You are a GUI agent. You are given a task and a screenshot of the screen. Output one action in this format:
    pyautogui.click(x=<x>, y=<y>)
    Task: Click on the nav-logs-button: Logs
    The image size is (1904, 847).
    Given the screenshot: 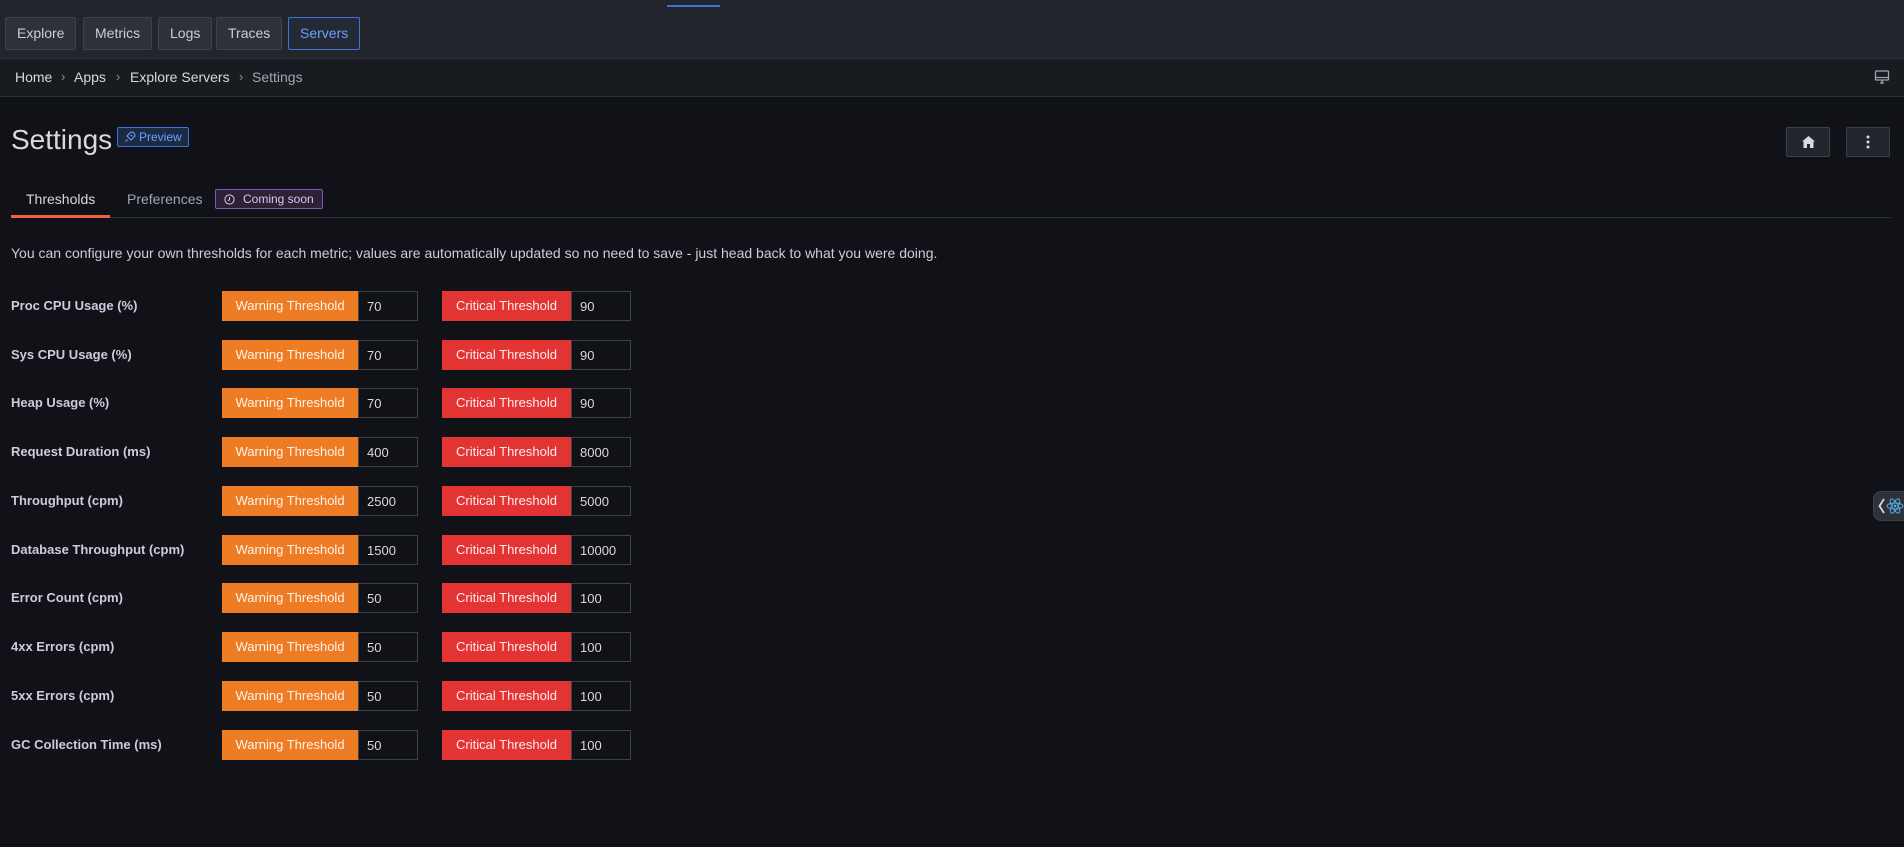 What is the action you would take?
    pyautogui.click(x=185, y=33)
    